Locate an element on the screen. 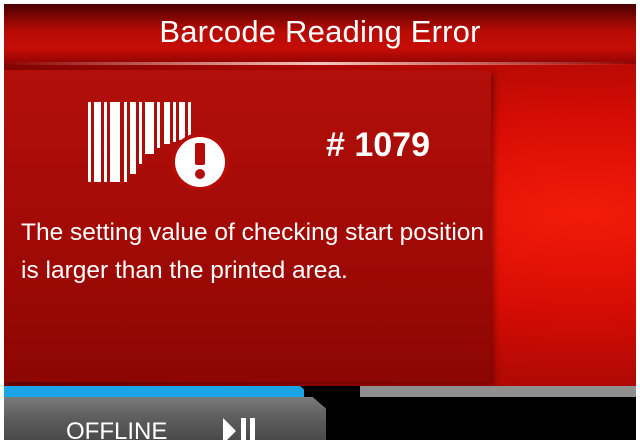  online-offline-tab: OFFLINE is located at coordinates (165, 418).